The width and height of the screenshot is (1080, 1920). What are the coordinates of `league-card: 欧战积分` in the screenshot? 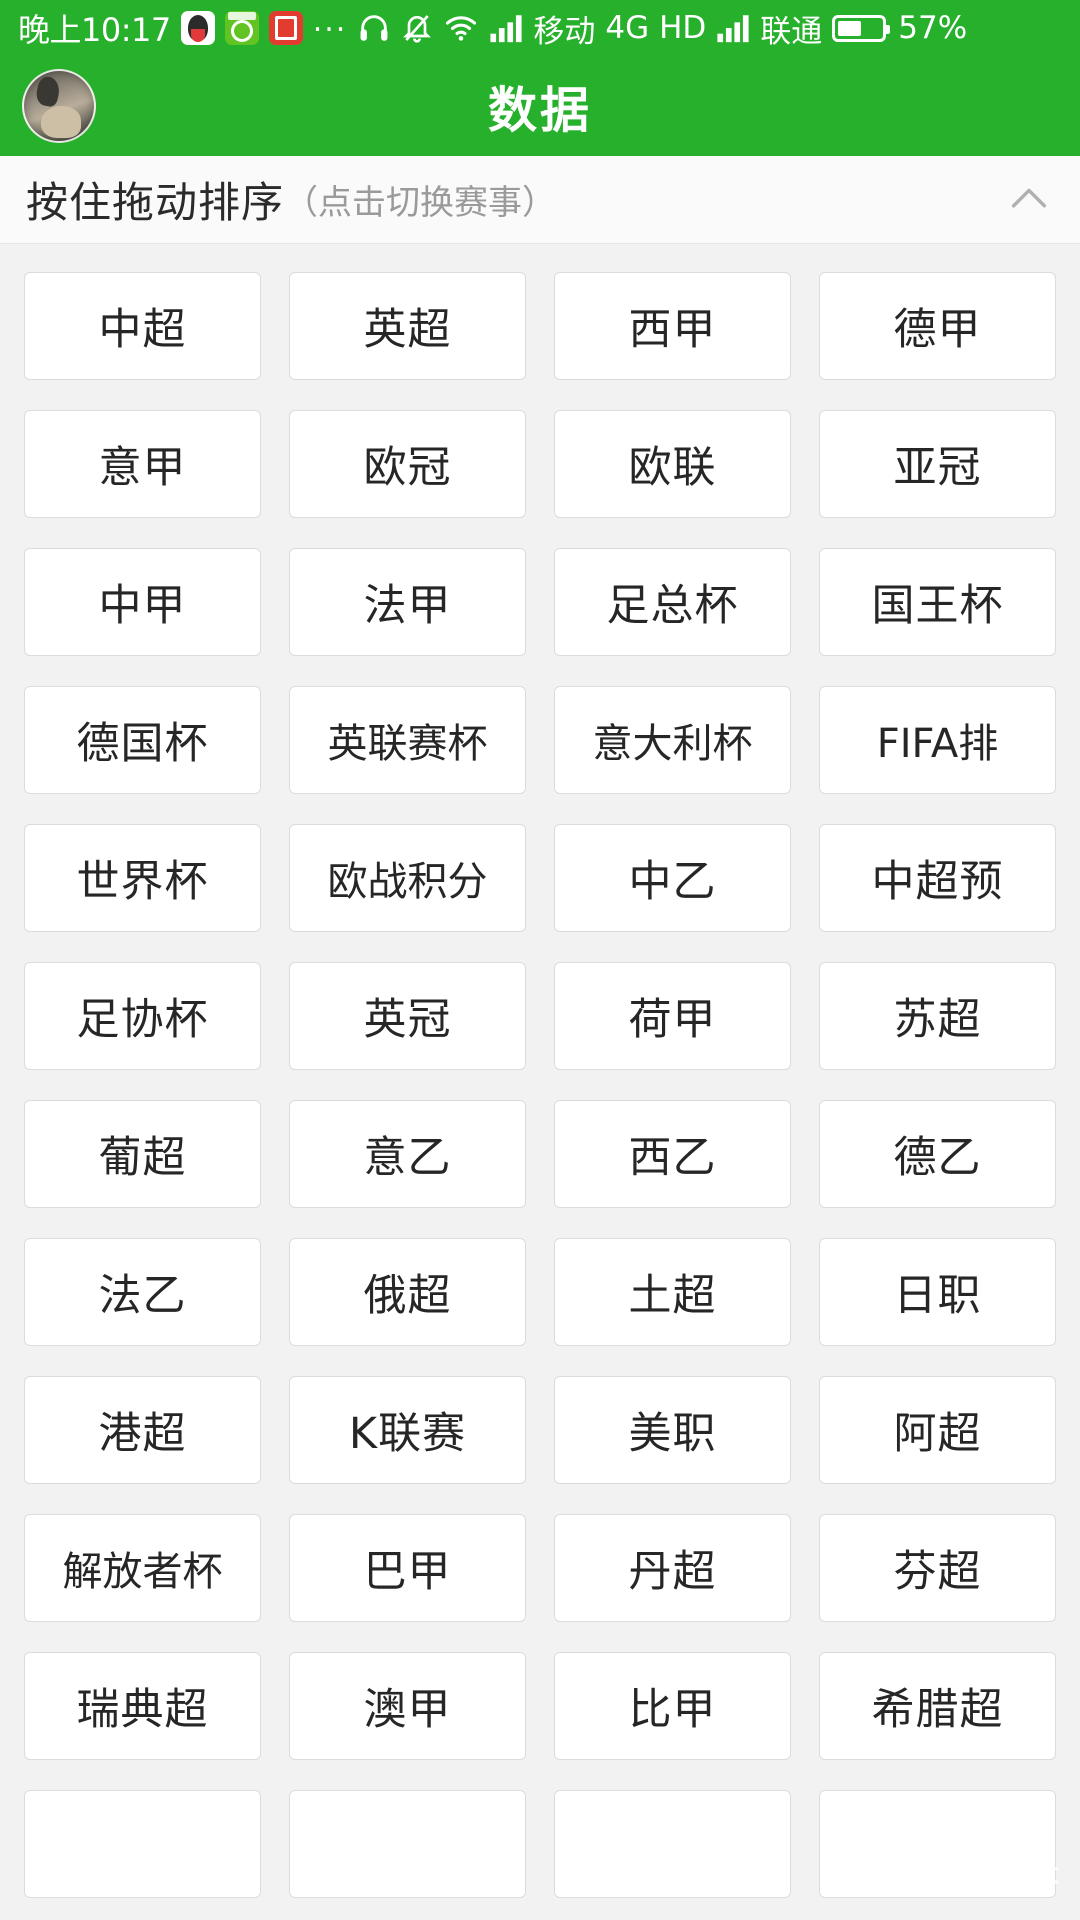 It's located at (407, 878).